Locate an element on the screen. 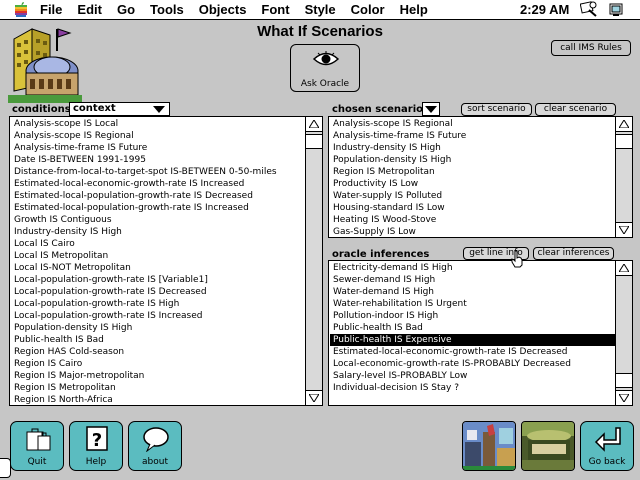 Image resolution: width=640 pixels, height=480 pixels. list-item: Date IS-BETWEEN 1991-1995 is located at coordinates (158, 160).